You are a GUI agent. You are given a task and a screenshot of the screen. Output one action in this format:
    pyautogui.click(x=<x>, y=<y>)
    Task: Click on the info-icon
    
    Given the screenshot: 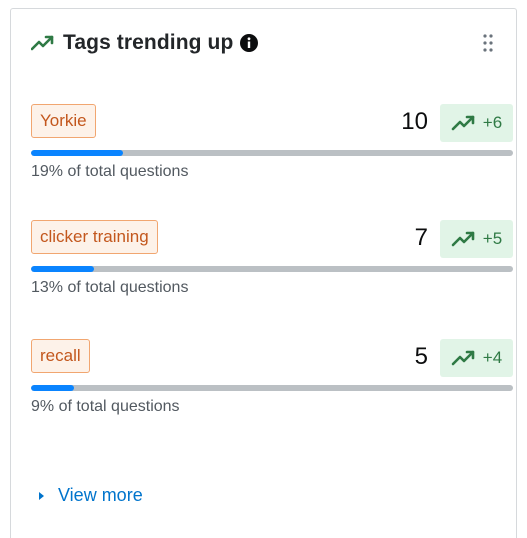 What is the action you would take?
    pyautogui.click(x=249, y=43)
    